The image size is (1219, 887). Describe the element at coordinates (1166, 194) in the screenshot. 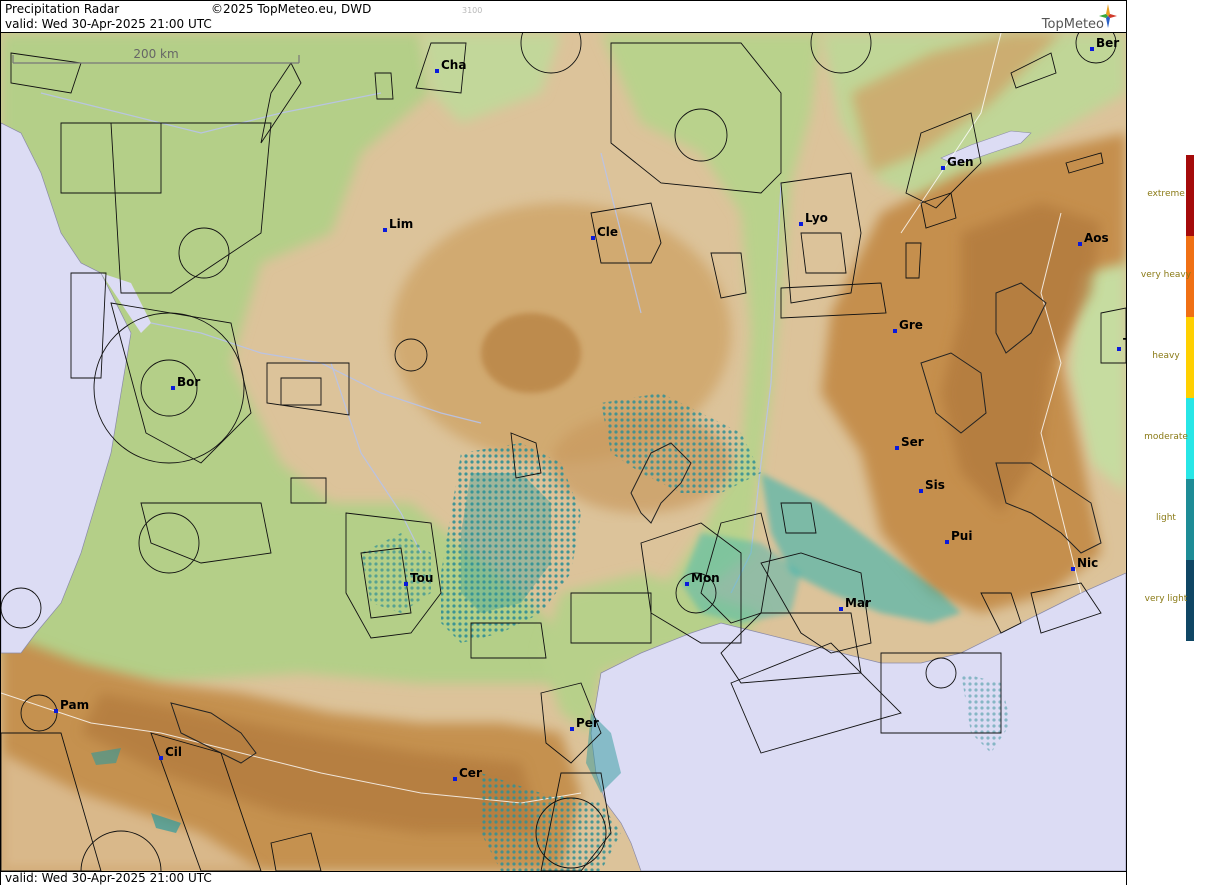

I see `legend-label: extreme` at that location.